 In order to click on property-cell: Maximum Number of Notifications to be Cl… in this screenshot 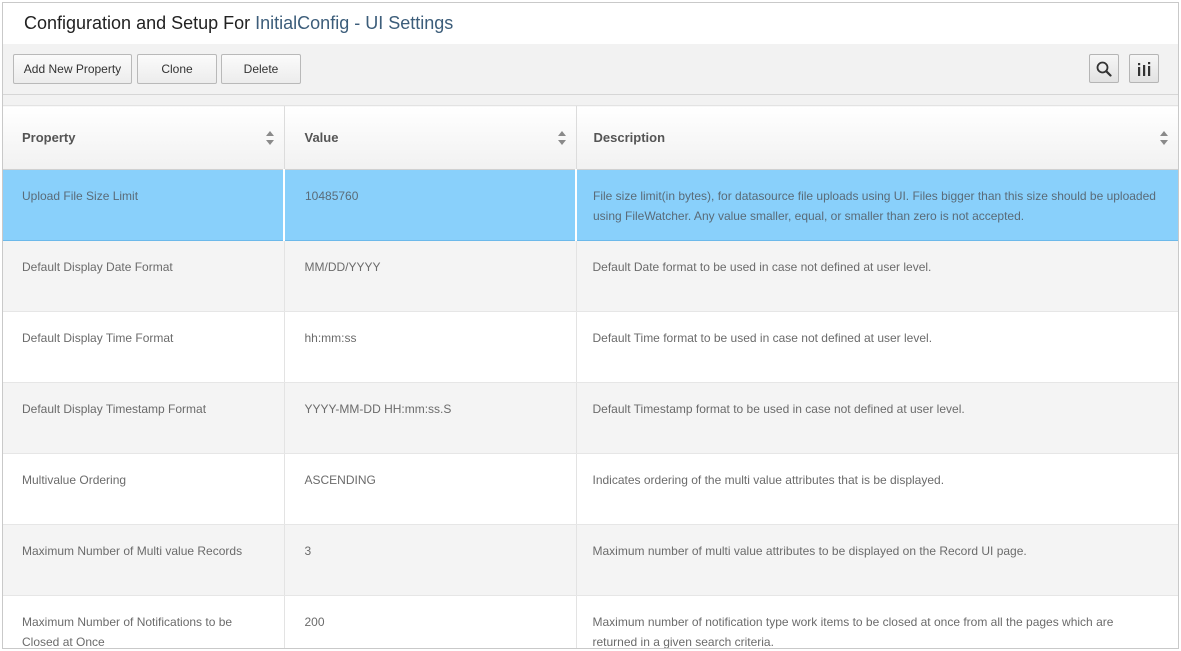, I will do `click(143, 621)`.